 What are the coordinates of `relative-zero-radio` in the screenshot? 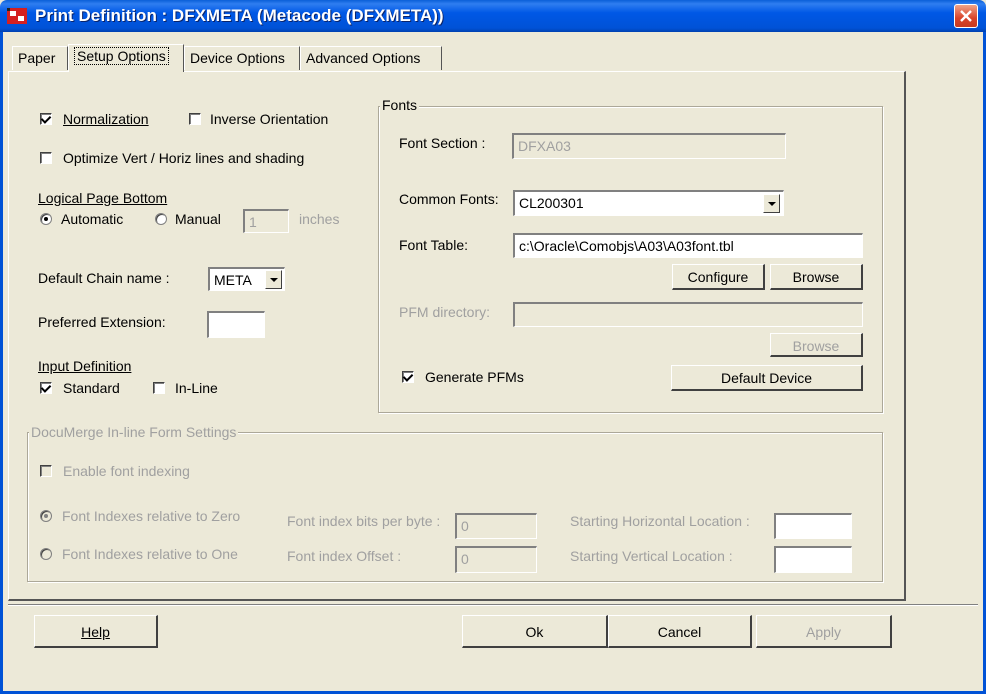 It's located at (46, 516).